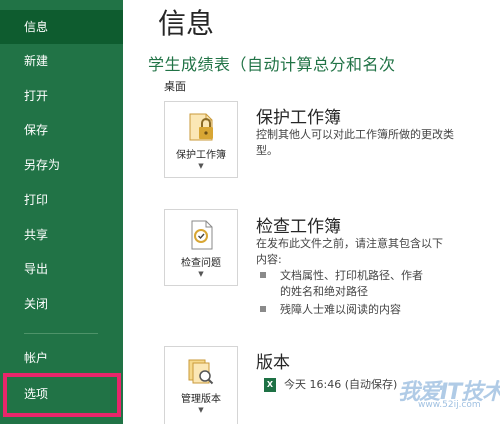 This screenshot has height=424, width=500. I want to click on manage-versions-icon, so click(201, 374).